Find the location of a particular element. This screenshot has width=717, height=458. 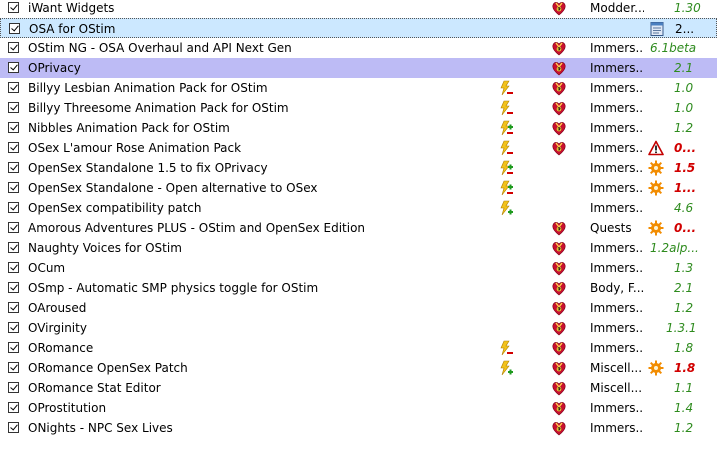

mod-row: OCum Immers... 1.3 is located at coordinates (358, 268).